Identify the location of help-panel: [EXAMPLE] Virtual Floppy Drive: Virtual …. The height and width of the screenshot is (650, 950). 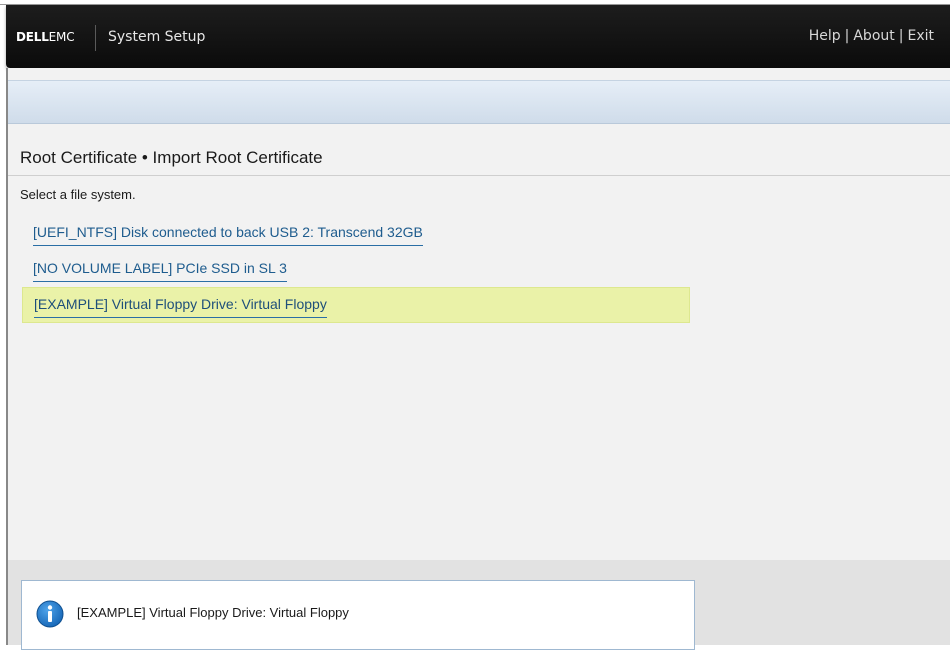
(478, 605).